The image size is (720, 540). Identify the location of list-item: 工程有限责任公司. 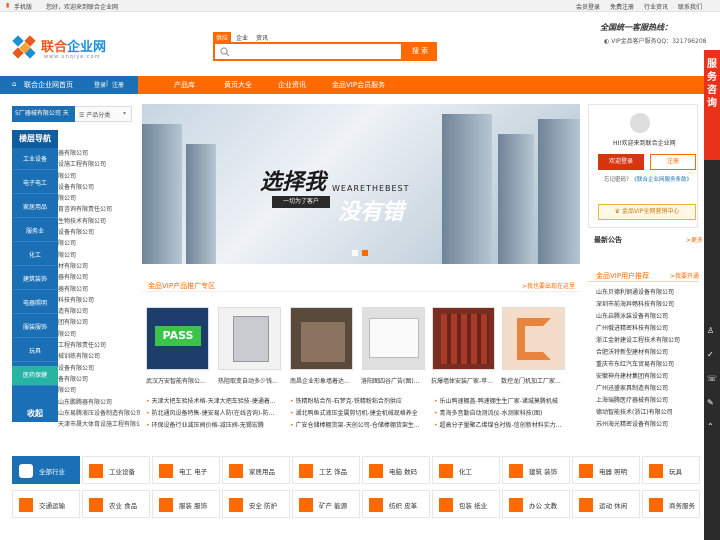
(99, 345).